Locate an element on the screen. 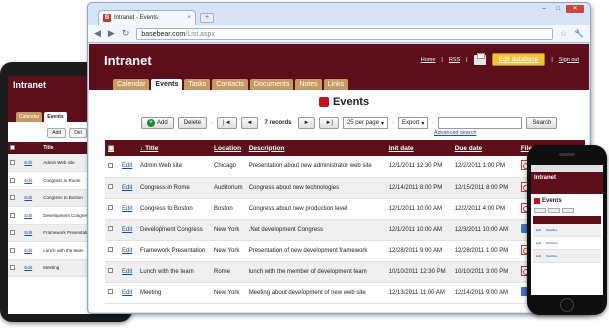 This screenshot has height=328, width=609. rss-link: RSS is located at coordinates (454, 60).